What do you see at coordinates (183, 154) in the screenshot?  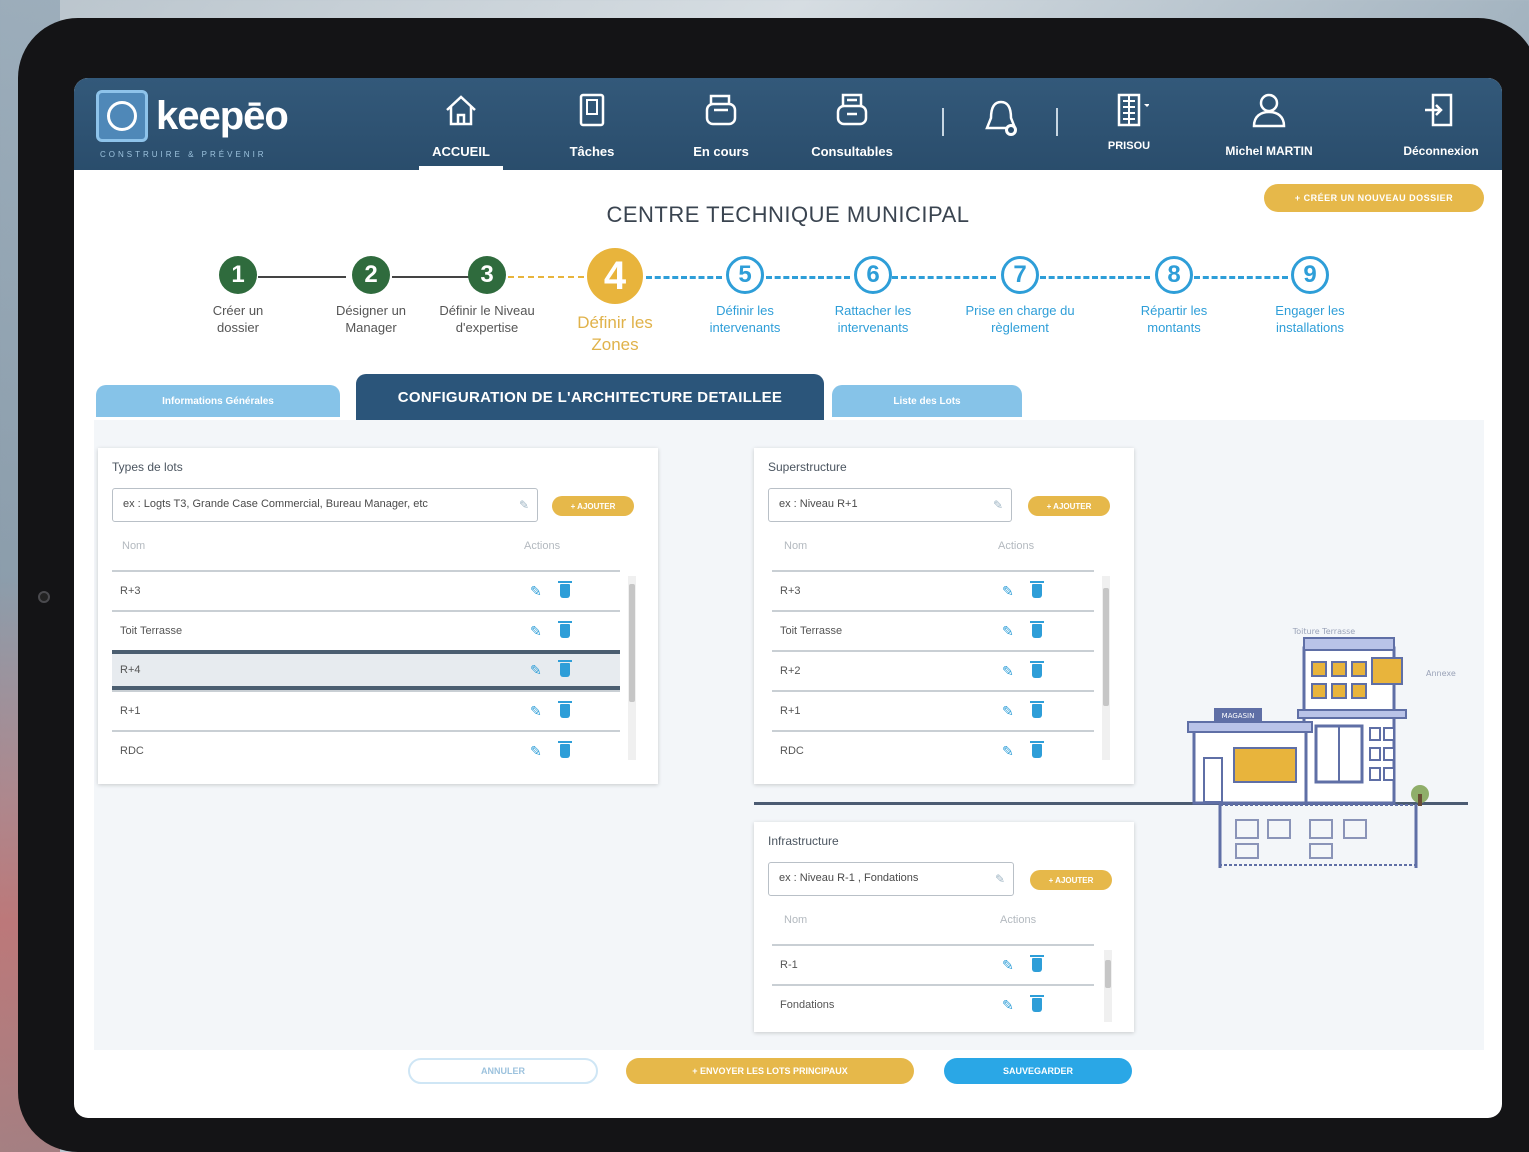 I see `logo-tagline: CONSTRUIRE & PRÉVENIR` at bounding box center [183, 154].